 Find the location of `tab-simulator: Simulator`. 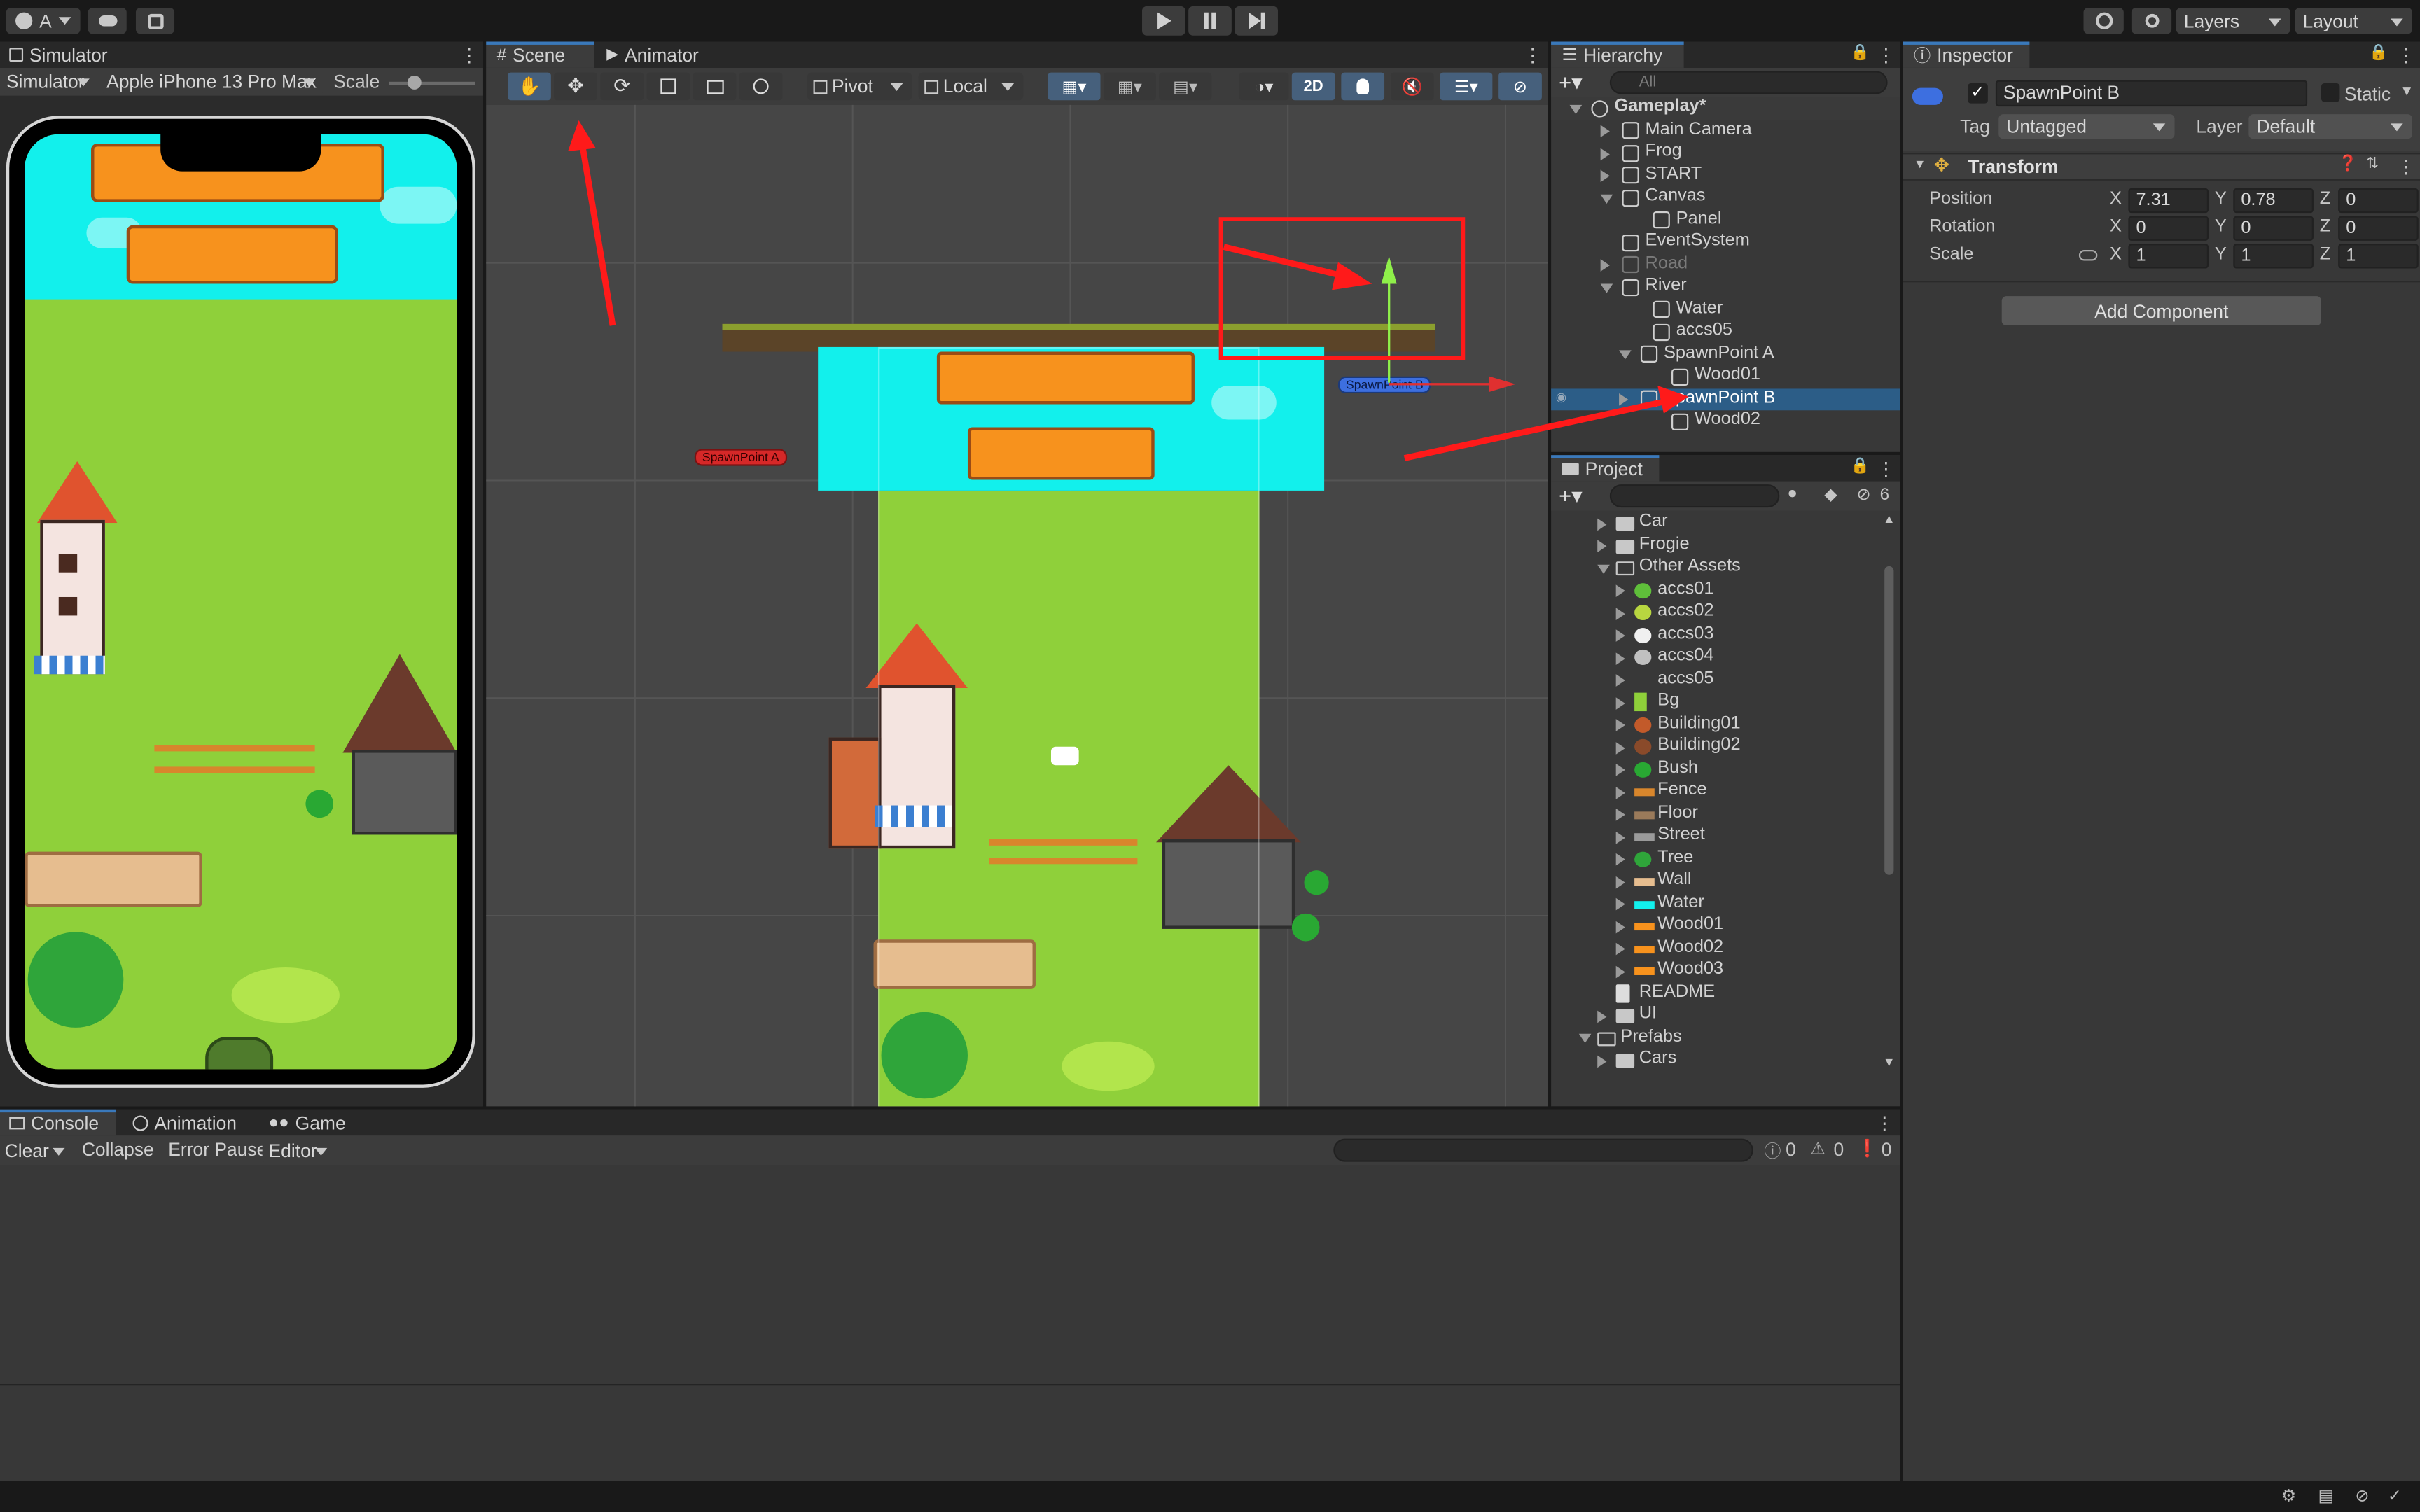

tab-simulator: Simulator is located at coordinates (58, 55).